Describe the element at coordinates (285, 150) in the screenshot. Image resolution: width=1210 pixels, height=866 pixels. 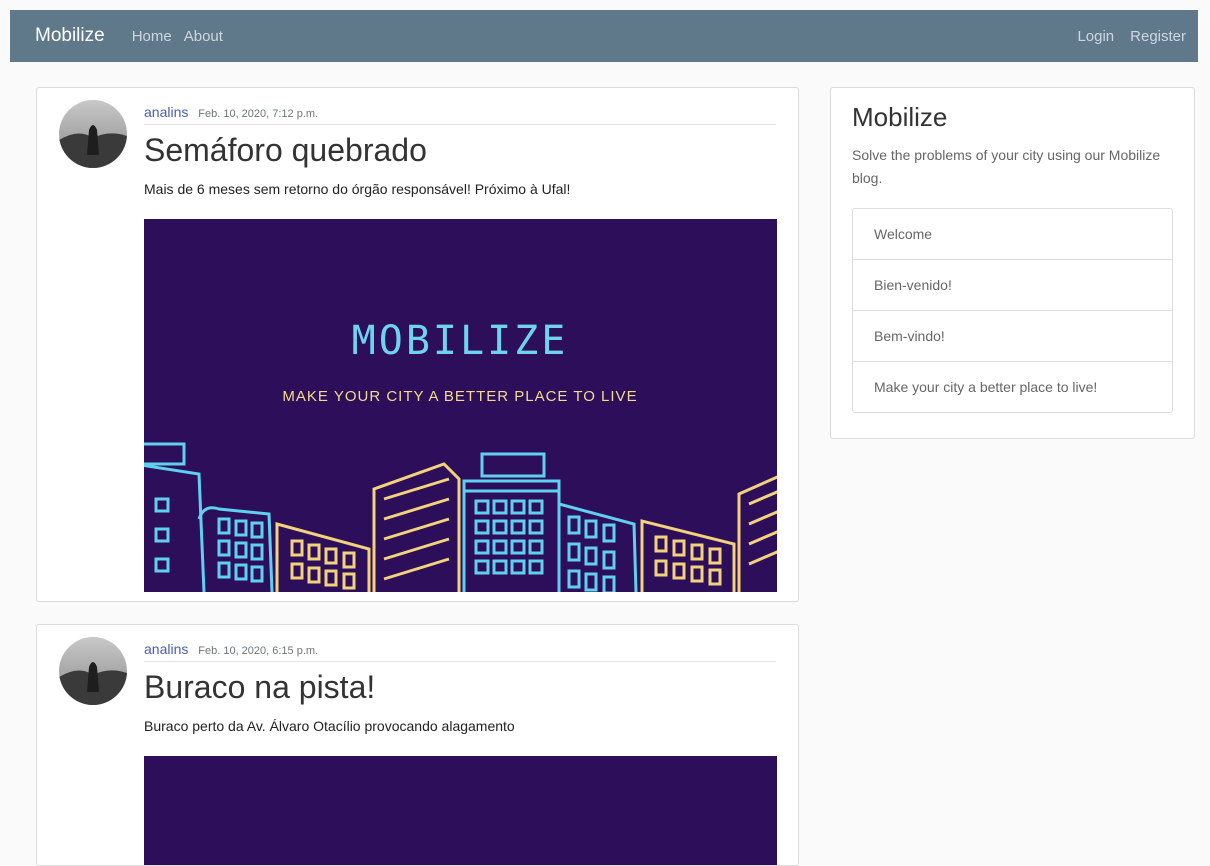
I see `post-title-link: Semáforo quebrado` at that location.